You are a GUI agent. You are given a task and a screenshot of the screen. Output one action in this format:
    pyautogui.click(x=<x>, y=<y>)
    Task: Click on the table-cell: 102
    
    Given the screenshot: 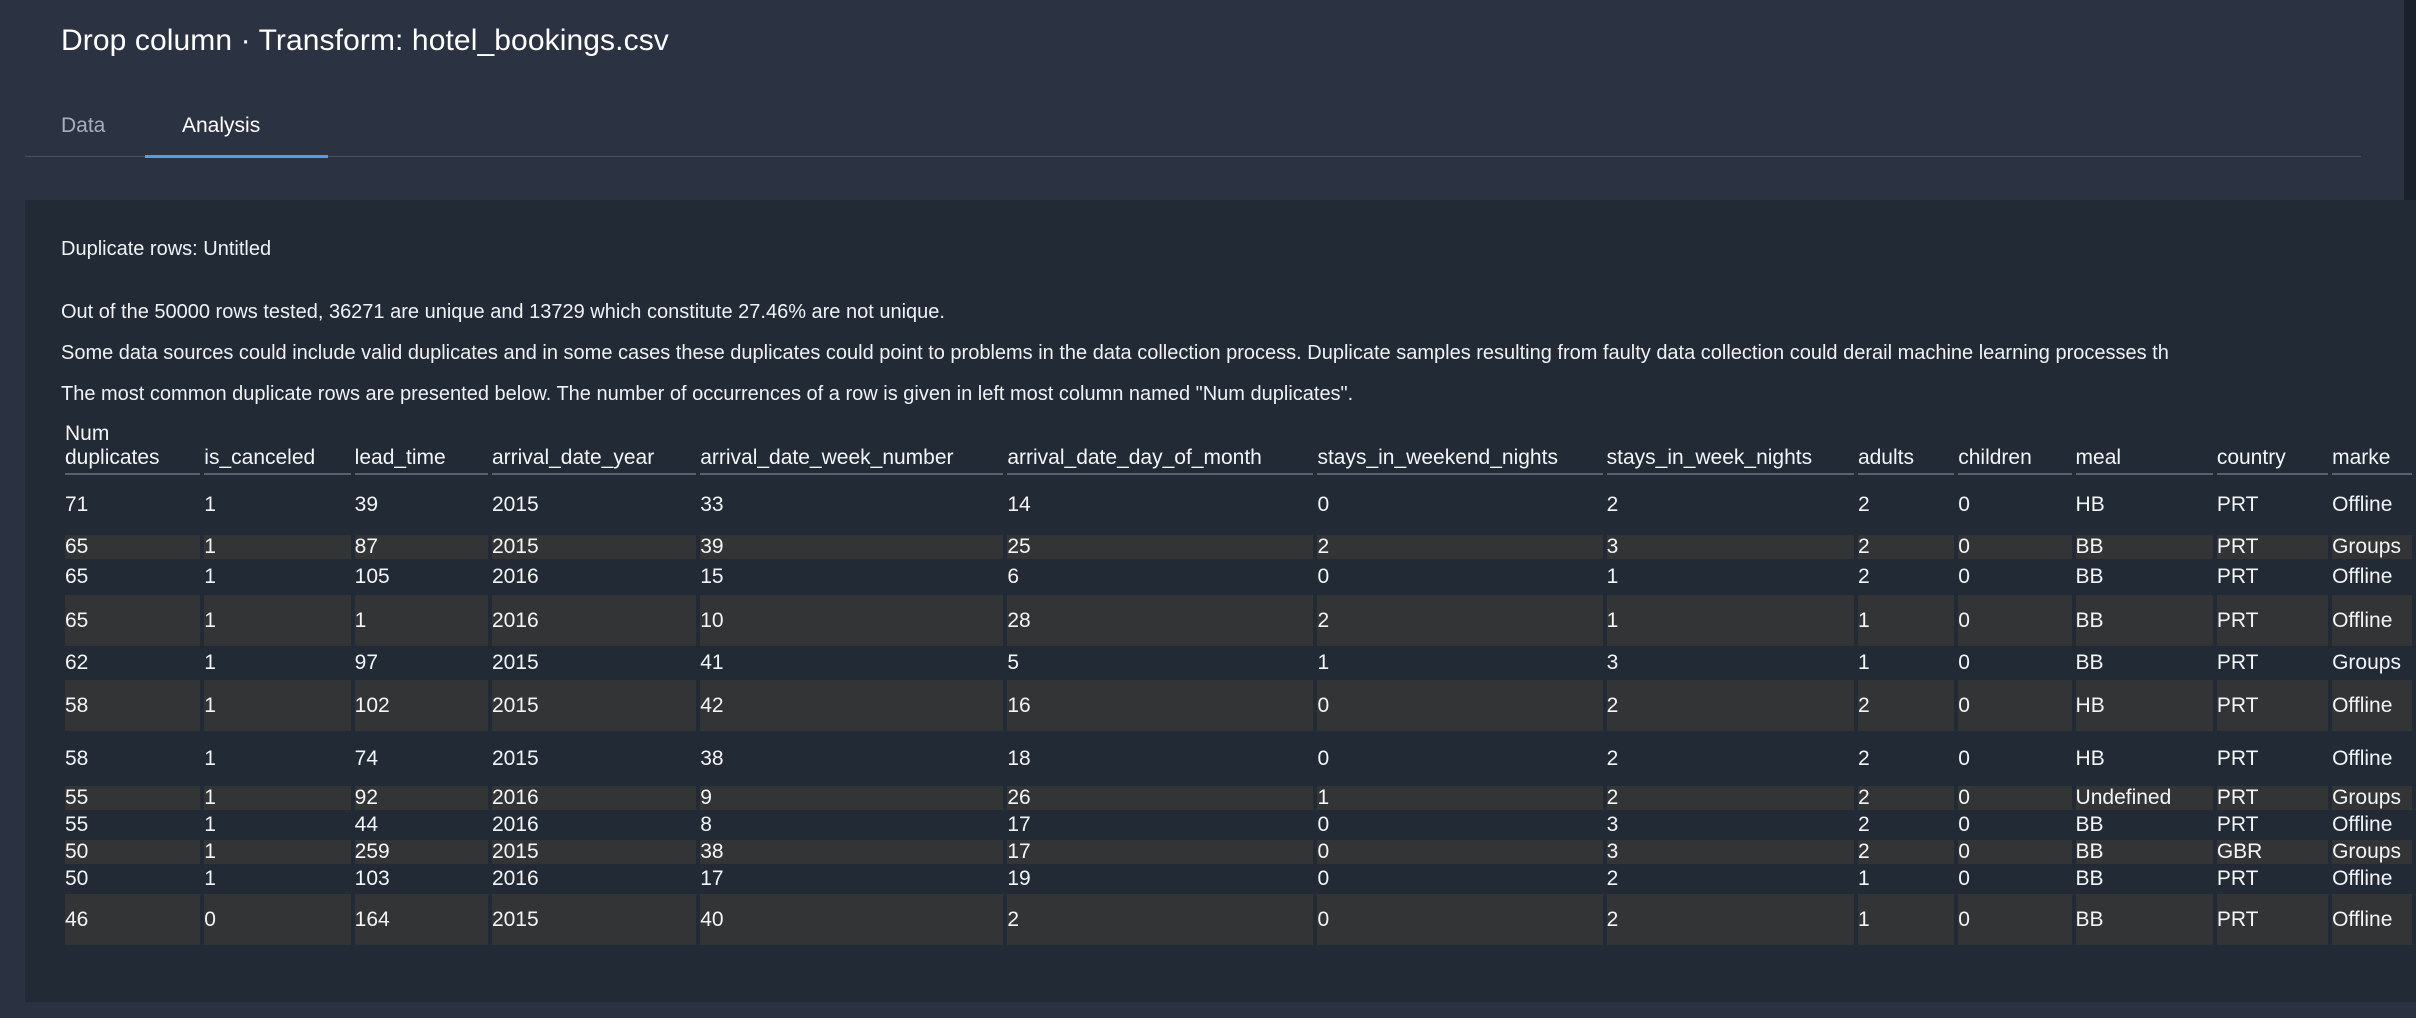 What is the action you would take?
    pyautogui.click(x=421, y=705)
    